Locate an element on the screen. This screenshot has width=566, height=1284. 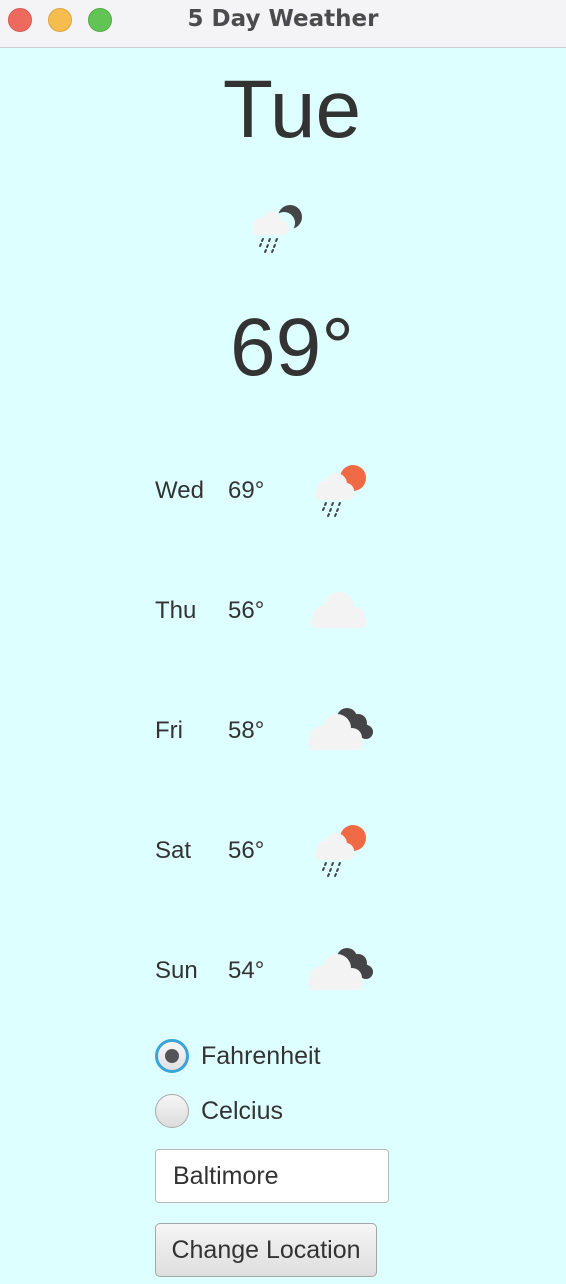
forecast-row-fri: Fri 58° is located at coordinates (275, 730).